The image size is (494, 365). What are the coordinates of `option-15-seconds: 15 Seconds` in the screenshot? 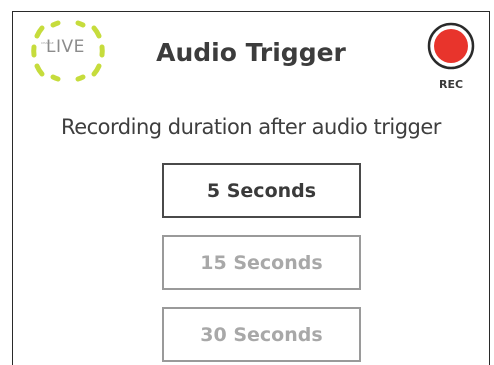 It's located at (261, 262).